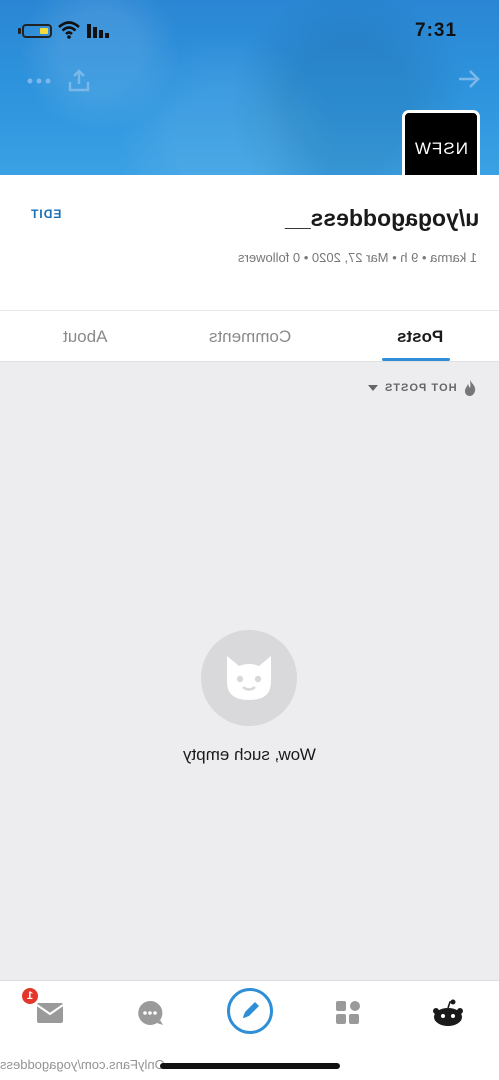 The image size is (499, 1080). I want to click on empty-state-text: Wow, such empty, so click(249, 755).